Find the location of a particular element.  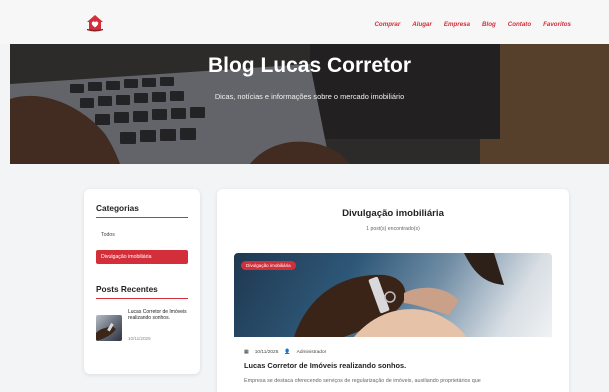

calendar-icon: ▦ is located at coordinates (246, 352).